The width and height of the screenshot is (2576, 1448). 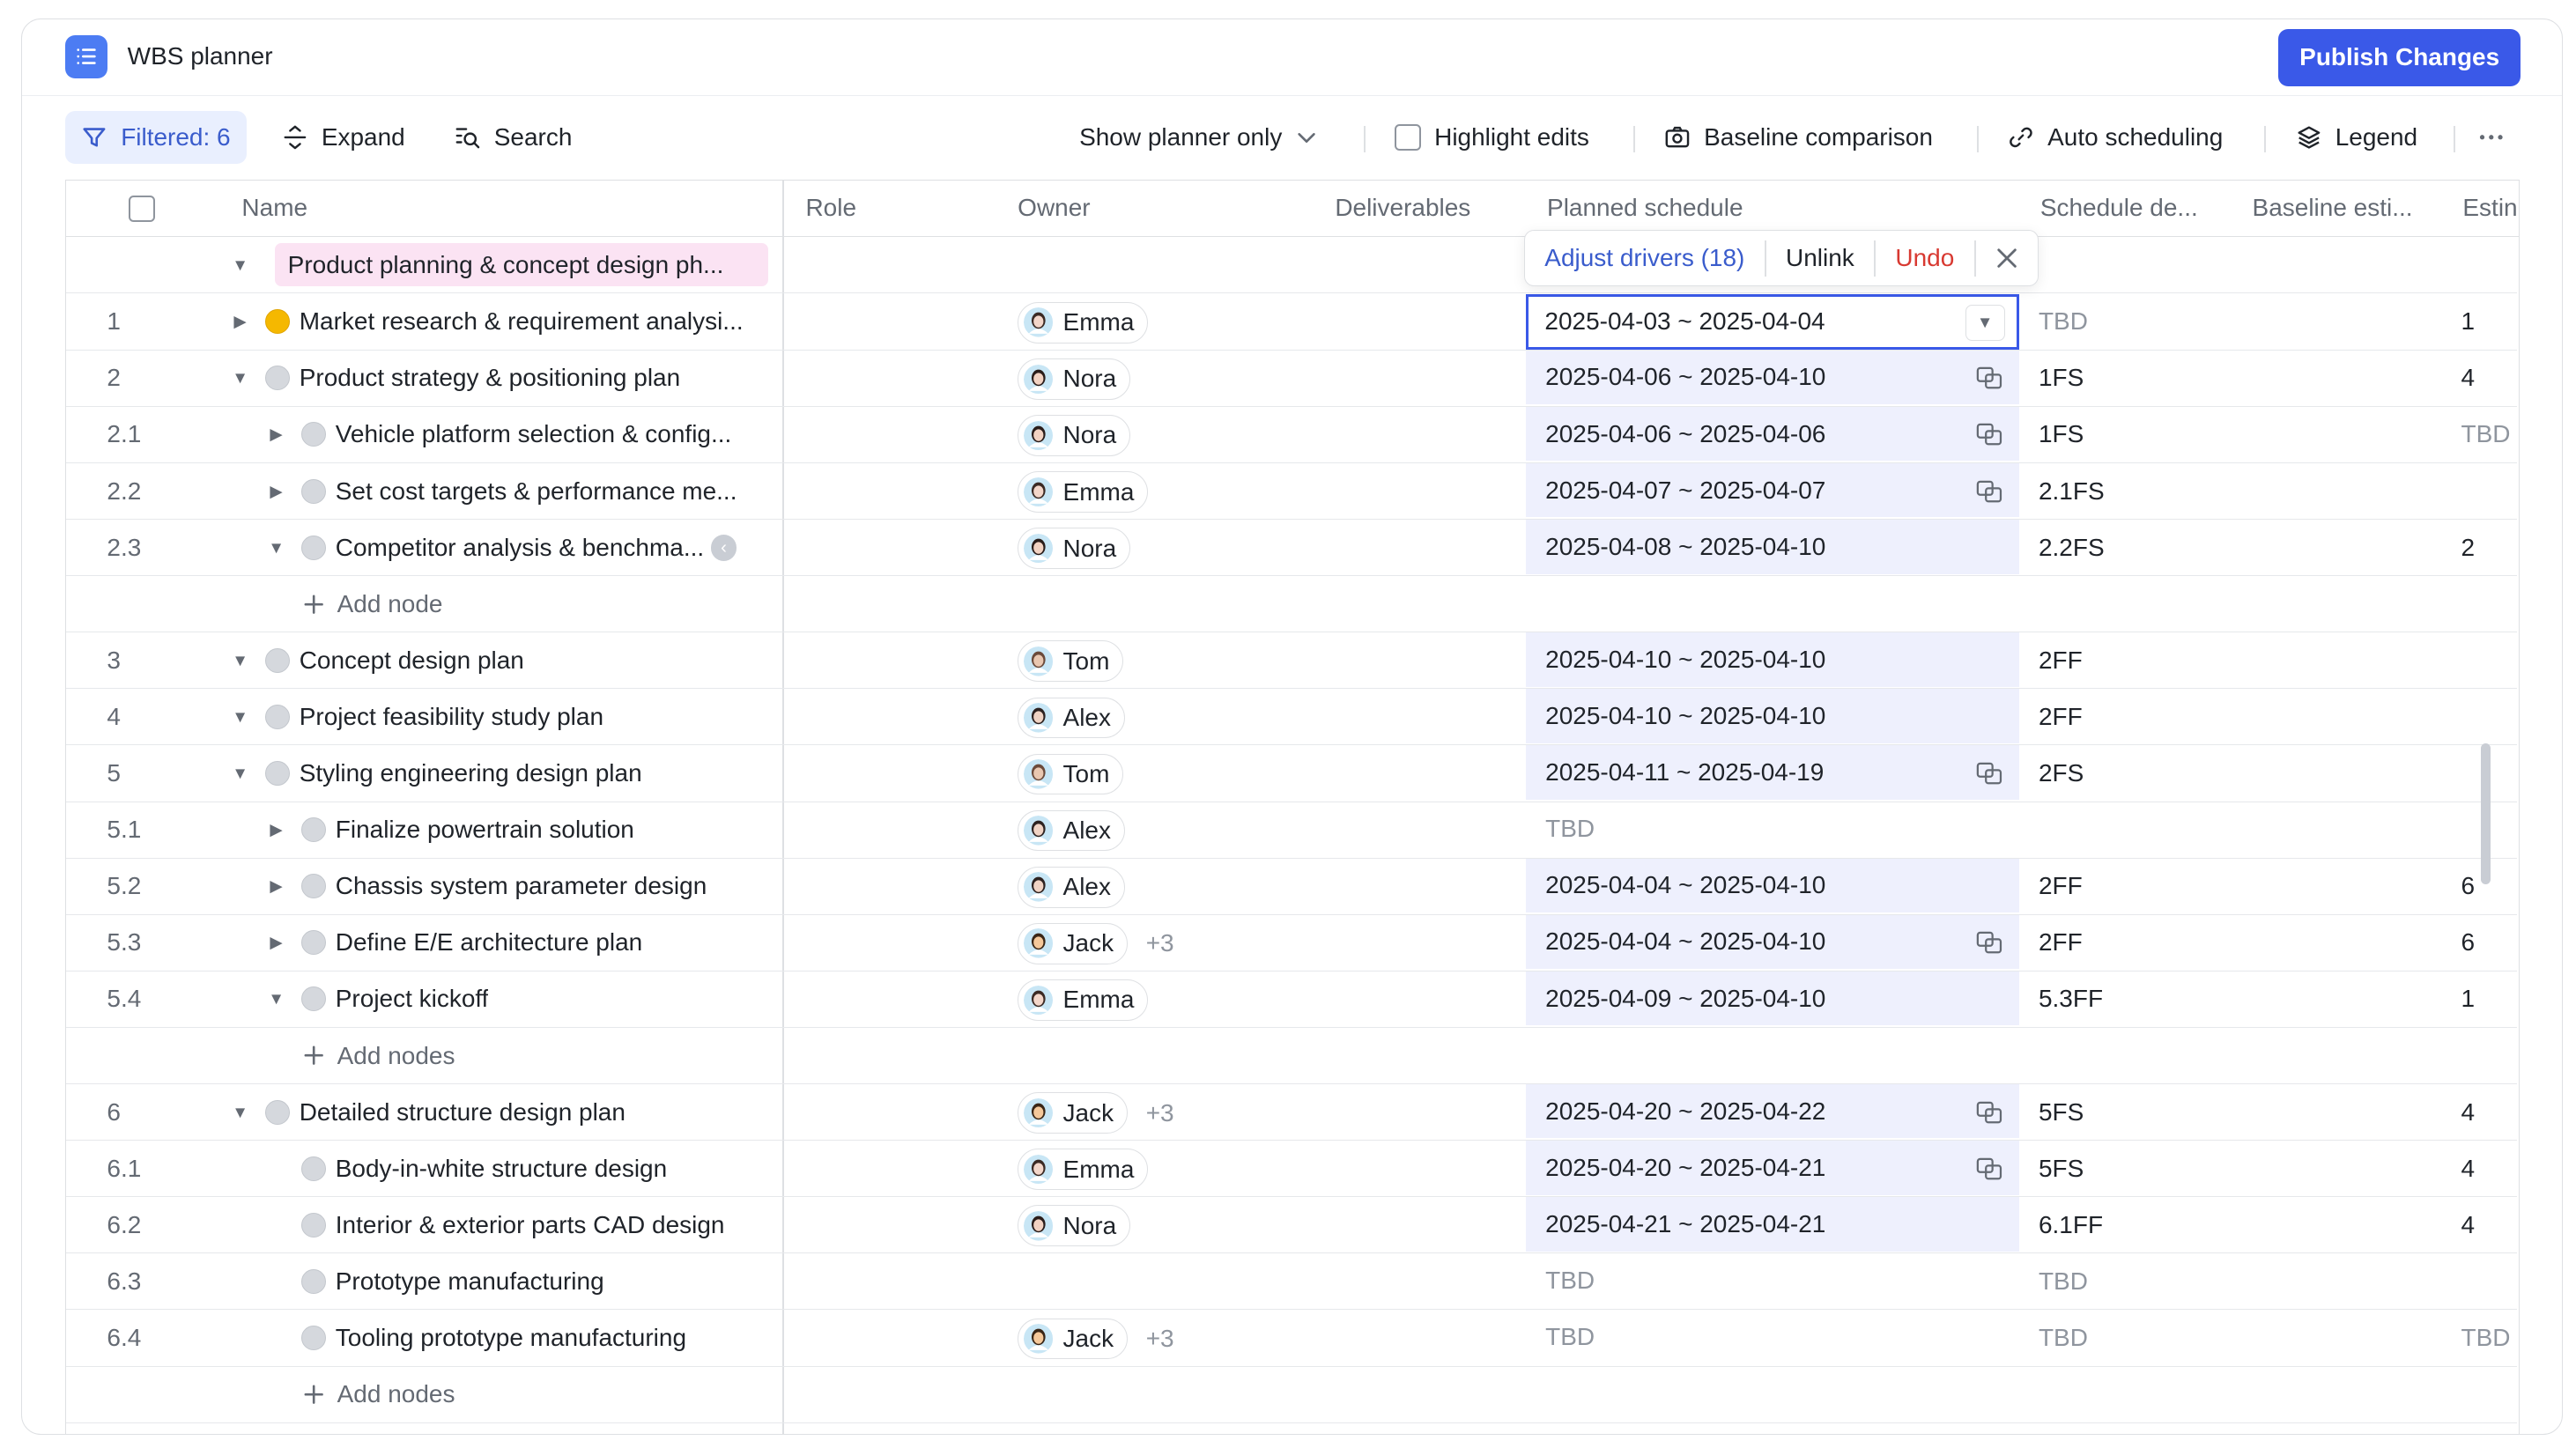 I want to click on schedule-dependency: 5FS, so click(x=2062, y=1168).